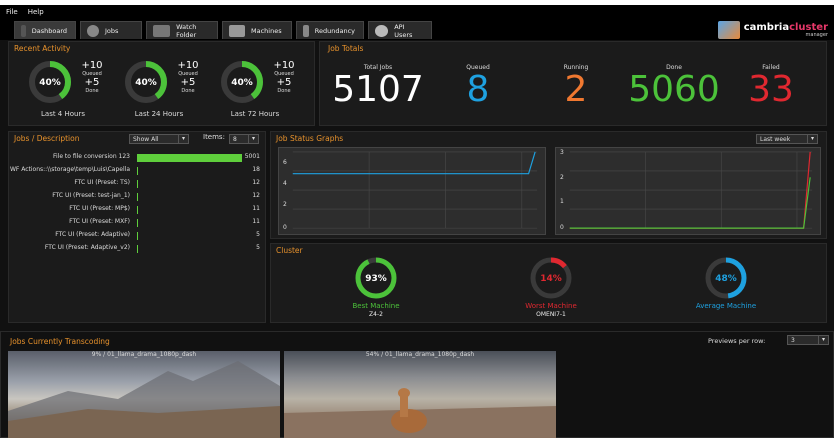  I want to click on job-row: FTC UI (Preset: Adaptive) 5, so click(135, 236).